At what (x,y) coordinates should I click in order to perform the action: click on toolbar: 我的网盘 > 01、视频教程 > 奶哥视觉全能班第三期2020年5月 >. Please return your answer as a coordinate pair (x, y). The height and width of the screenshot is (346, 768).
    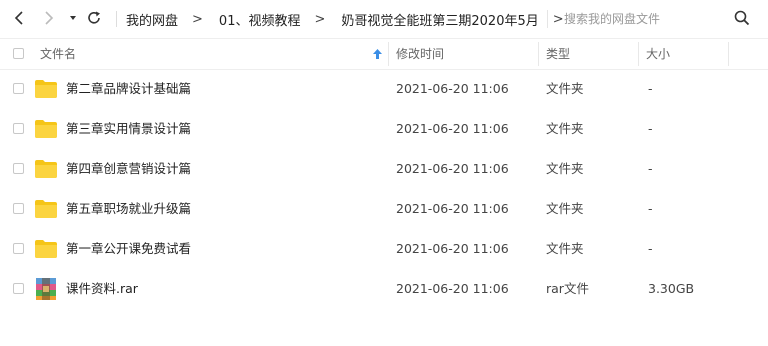
    Looking at the image, I should click on (384, 19).